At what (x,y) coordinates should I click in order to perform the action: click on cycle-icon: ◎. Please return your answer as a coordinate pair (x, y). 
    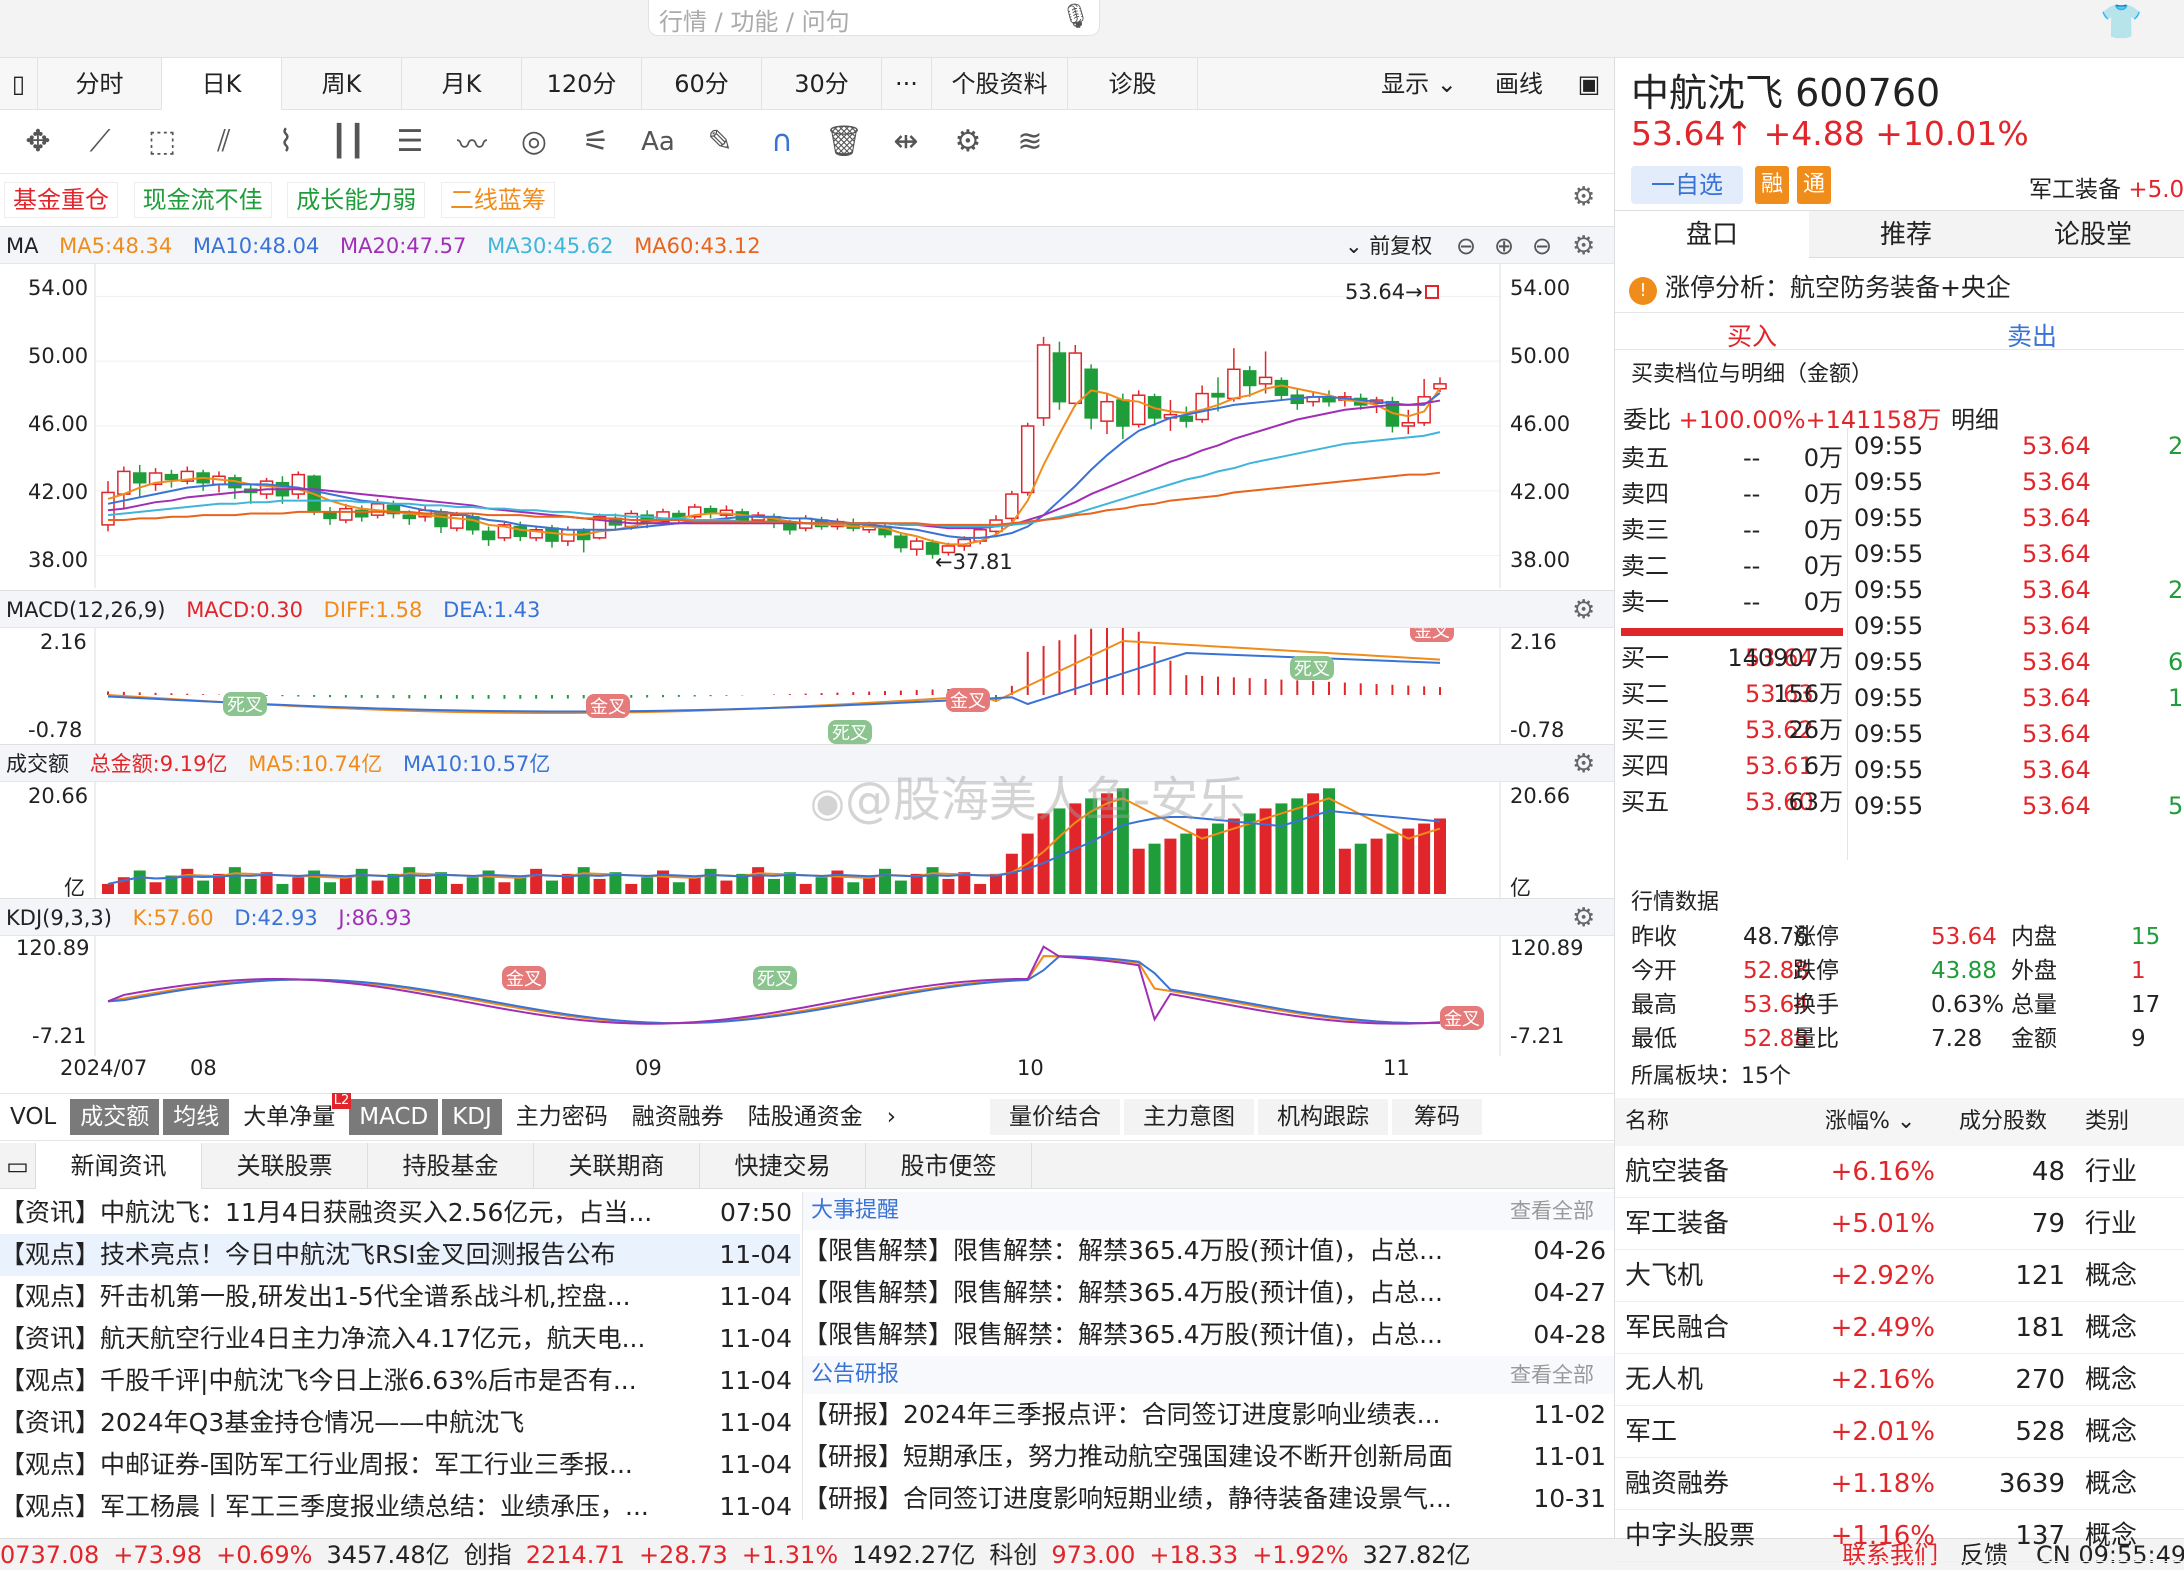
    Looking at the image, I should click on (534, 141).